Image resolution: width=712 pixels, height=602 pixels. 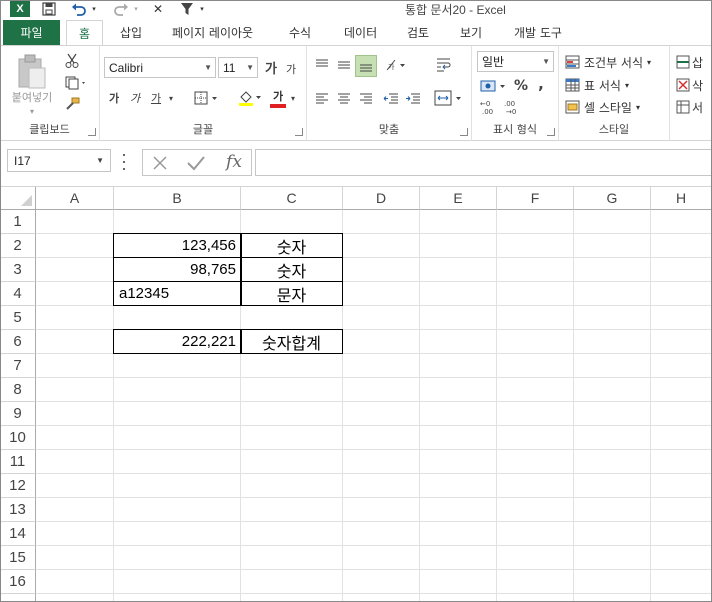 I want to click on number-format-combo: 일반 ▼, so click(x=515, y=61).